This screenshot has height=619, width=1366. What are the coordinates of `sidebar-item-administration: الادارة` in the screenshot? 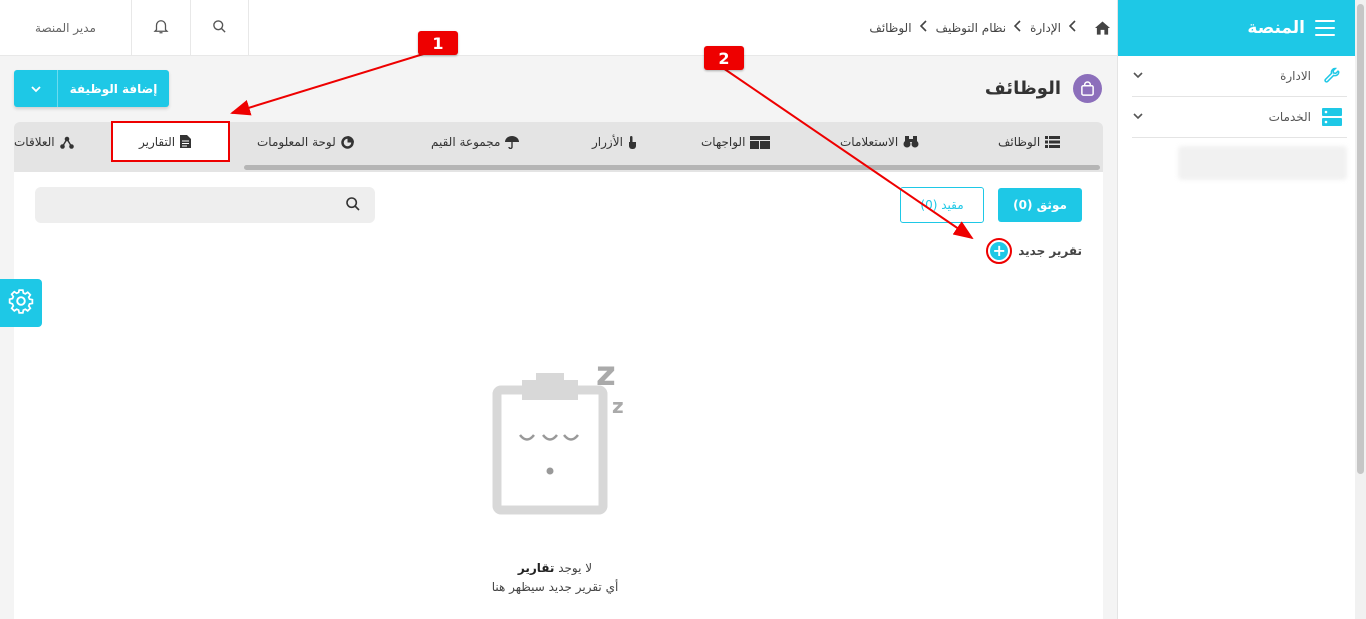 It's located at (1239, 76).